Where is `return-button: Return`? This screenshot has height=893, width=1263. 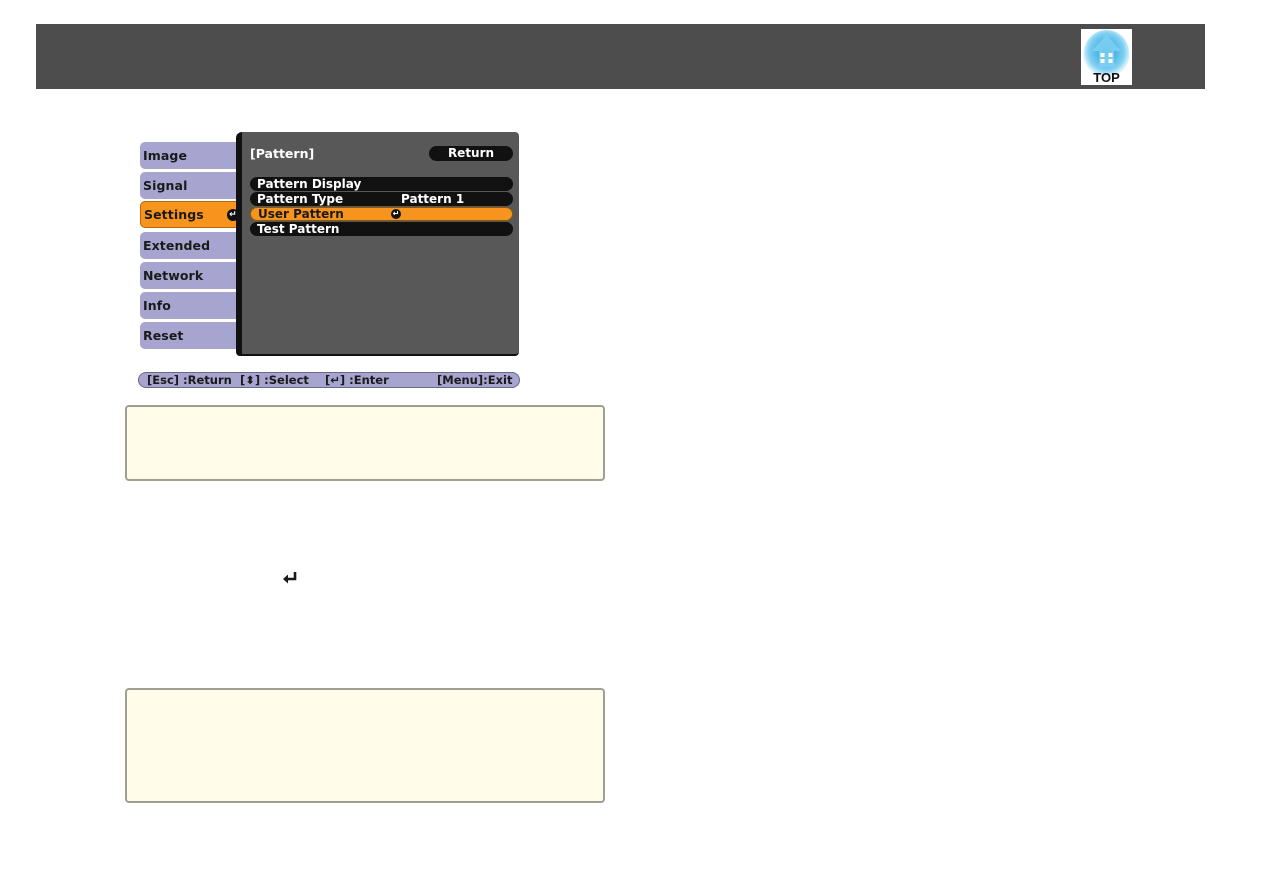
return-button: Return is located at coordinates (471, 153).